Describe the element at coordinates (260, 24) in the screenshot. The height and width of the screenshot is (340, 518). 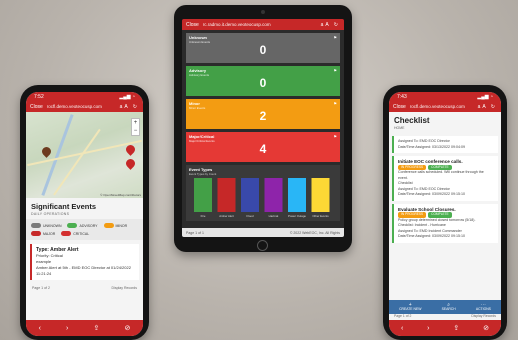
I see `url-text: rc.radmo.it.demo.veoteocusp.com` at that location.